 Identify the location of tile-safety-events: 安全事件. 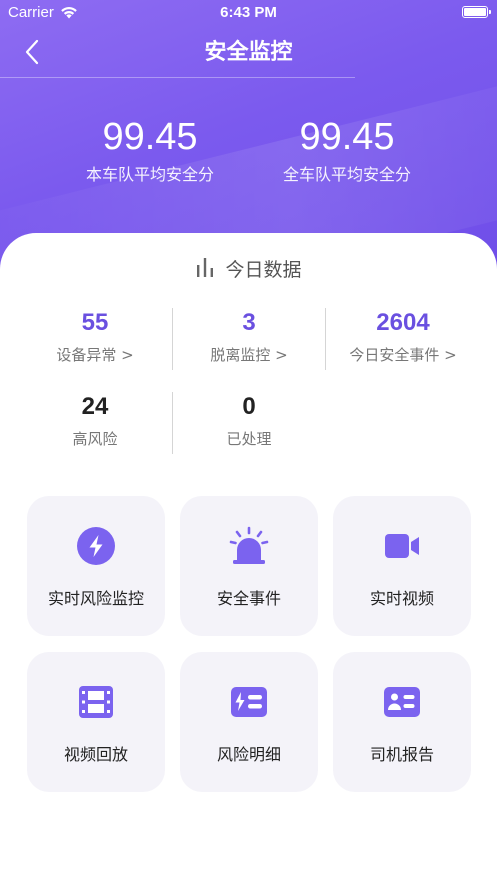
(249, 566).